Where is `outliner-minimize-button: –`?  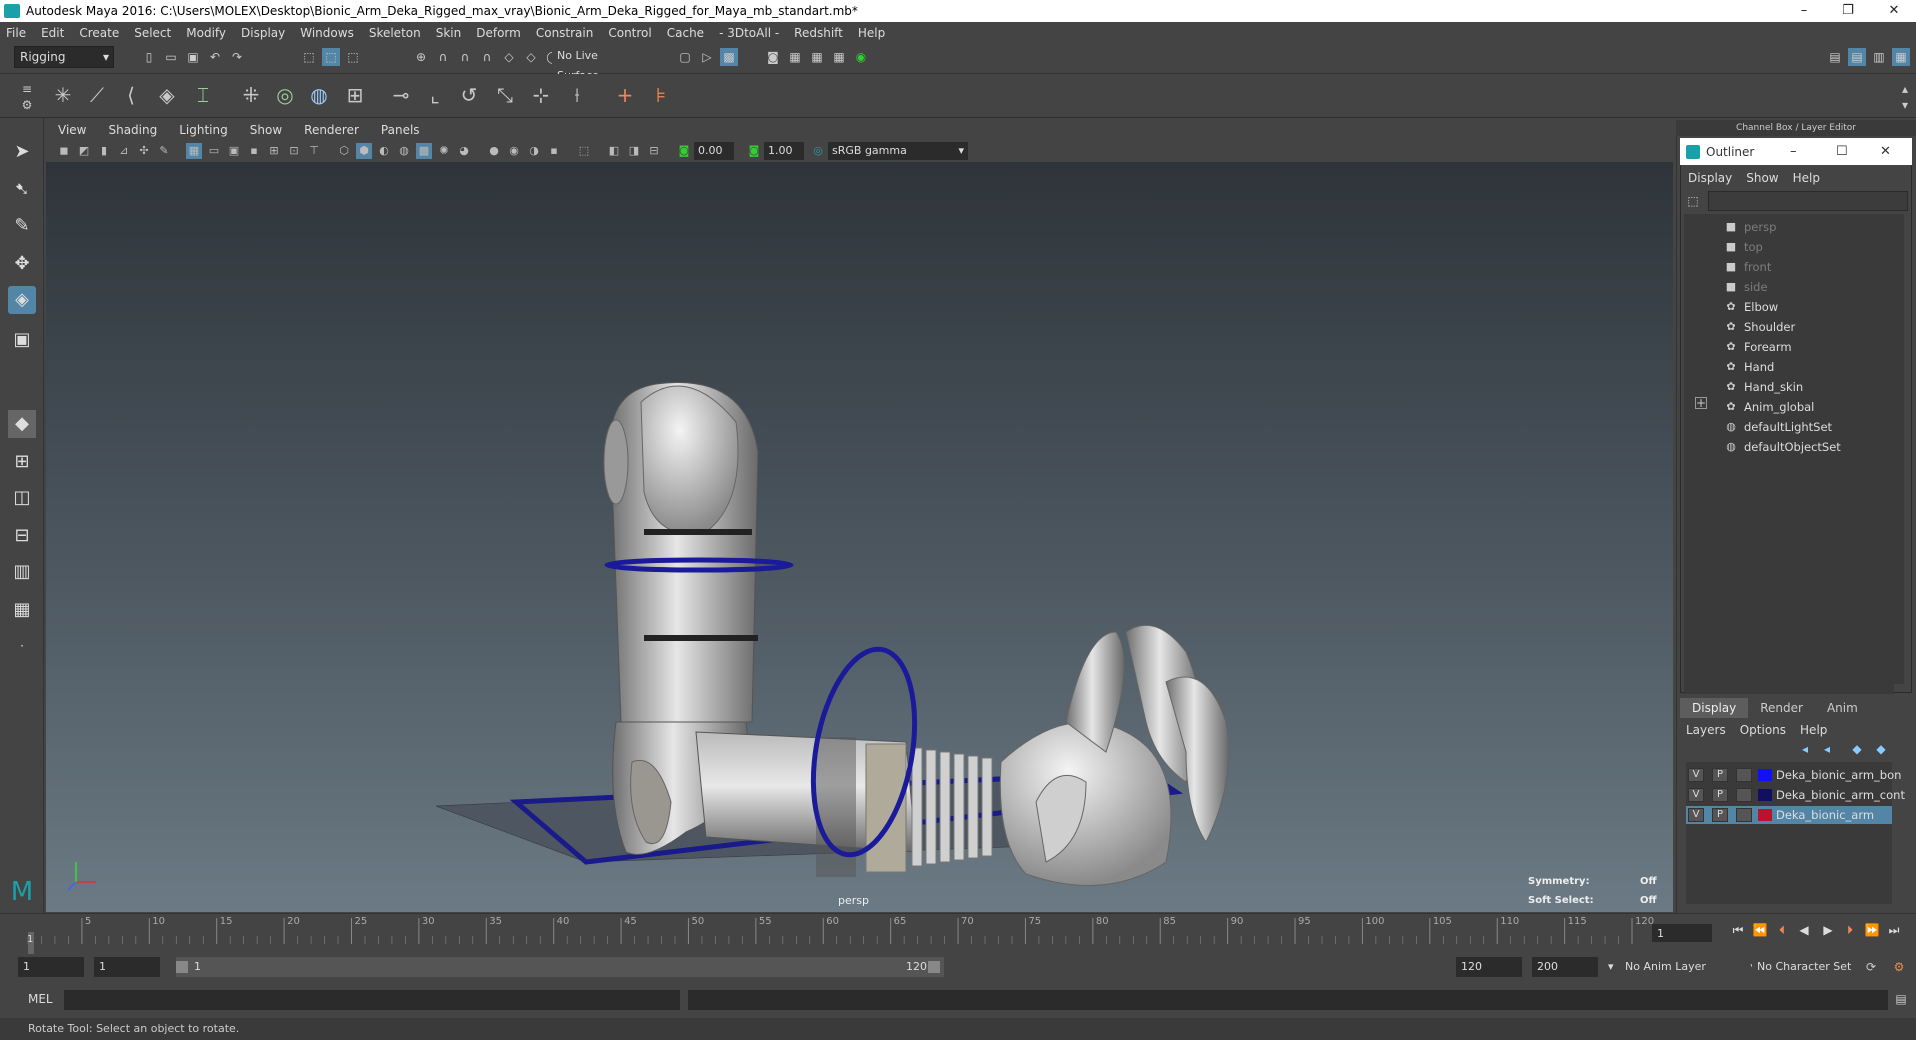 outliner-minimize-button: – is located at coordinates (1793, 151).